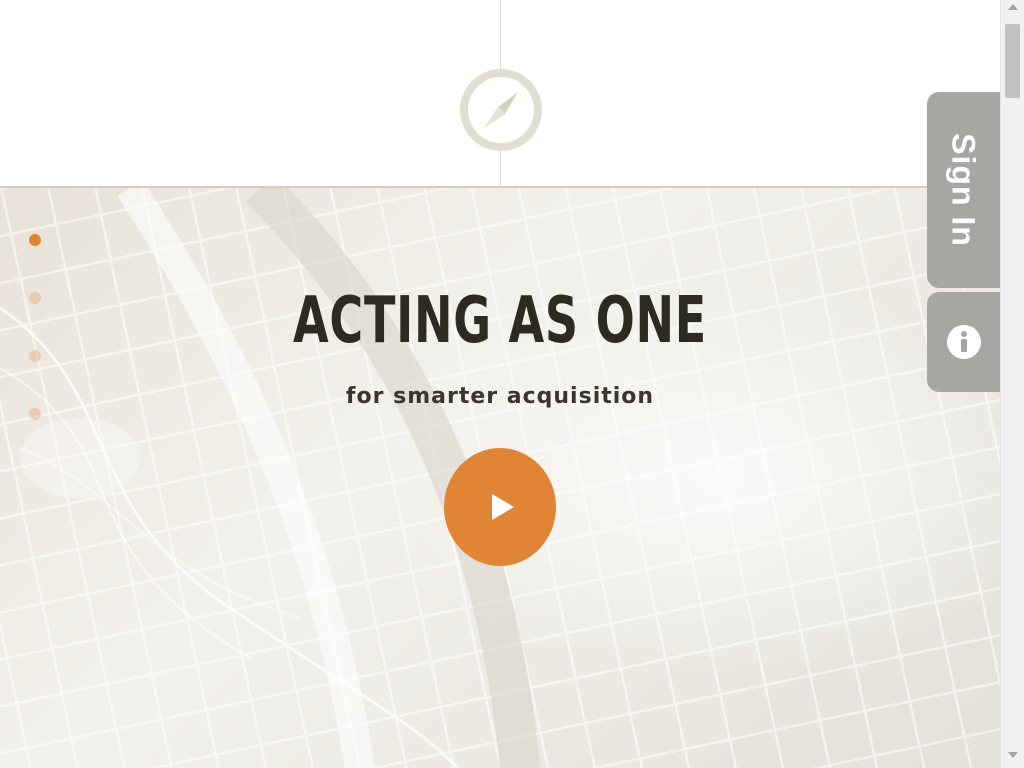  I want to click on scroll-up-arrow-icon, so click(1013, 7).